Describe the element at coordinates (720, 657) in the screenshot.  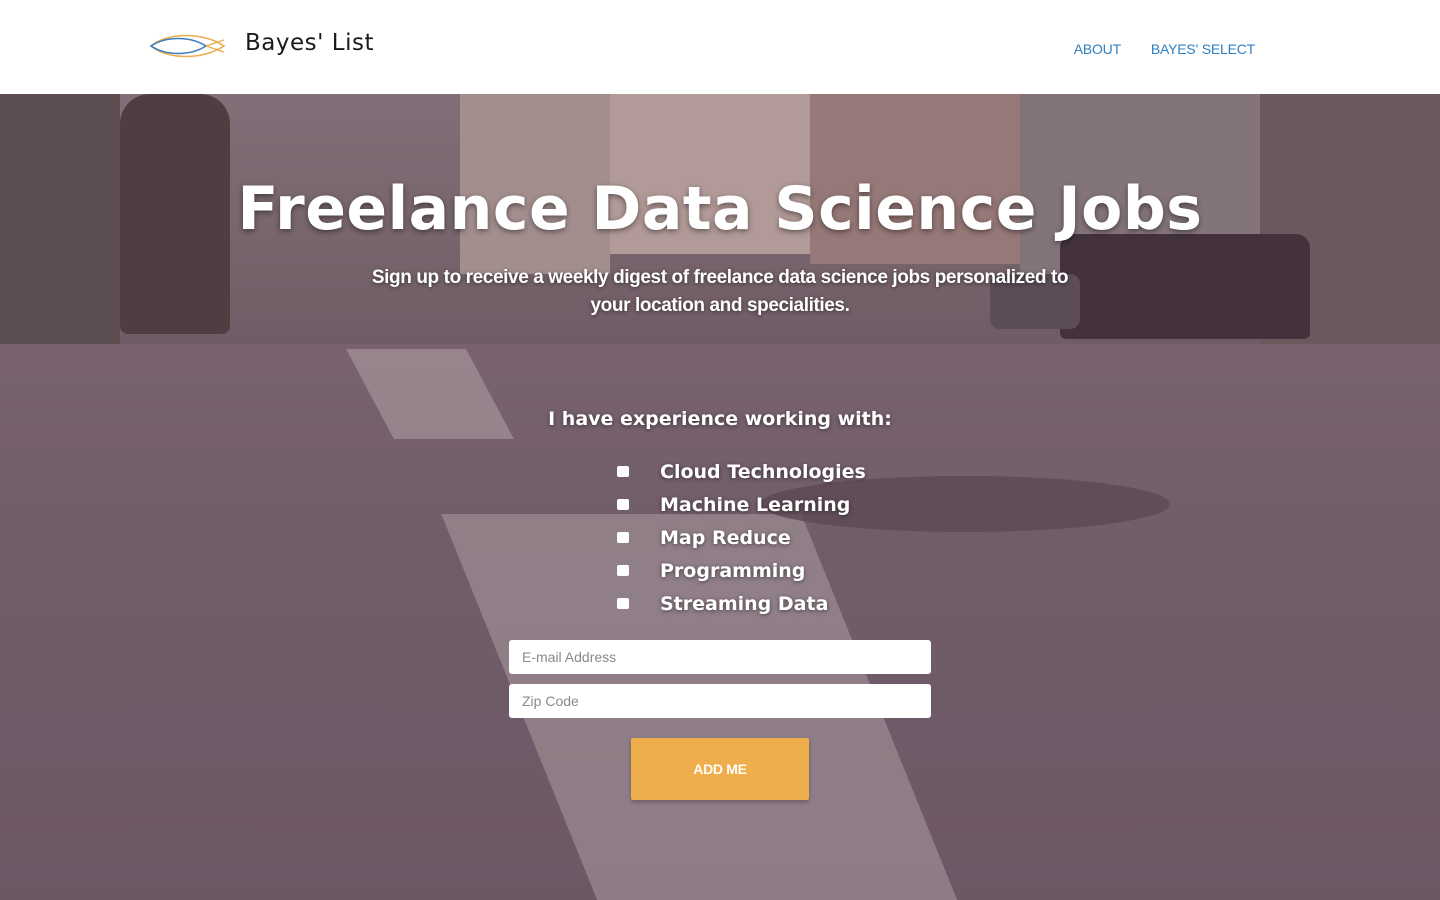
I see `email-field` at that location.